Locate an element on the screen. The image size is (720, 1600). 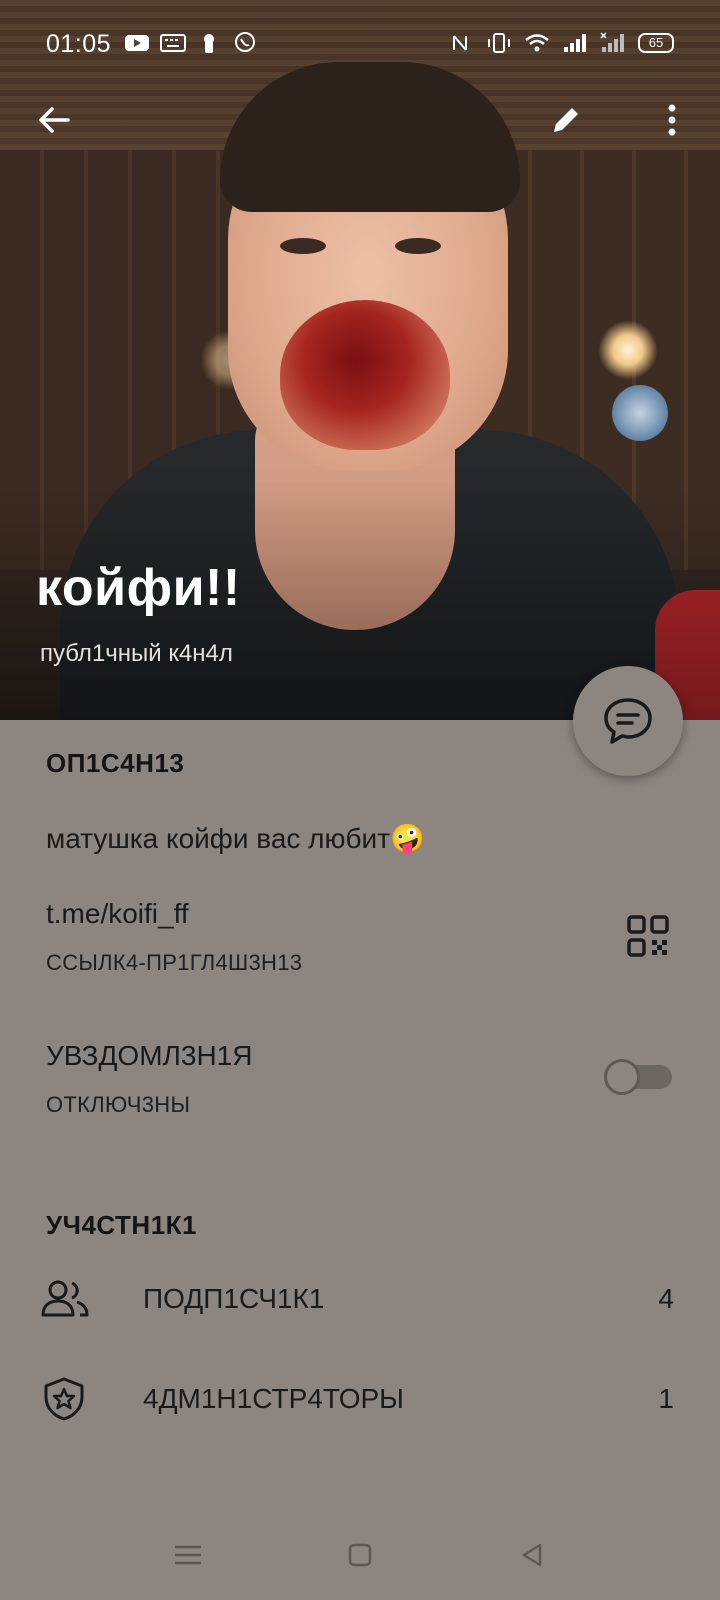
photo-blood-stain is located at coordinates (365, 375).